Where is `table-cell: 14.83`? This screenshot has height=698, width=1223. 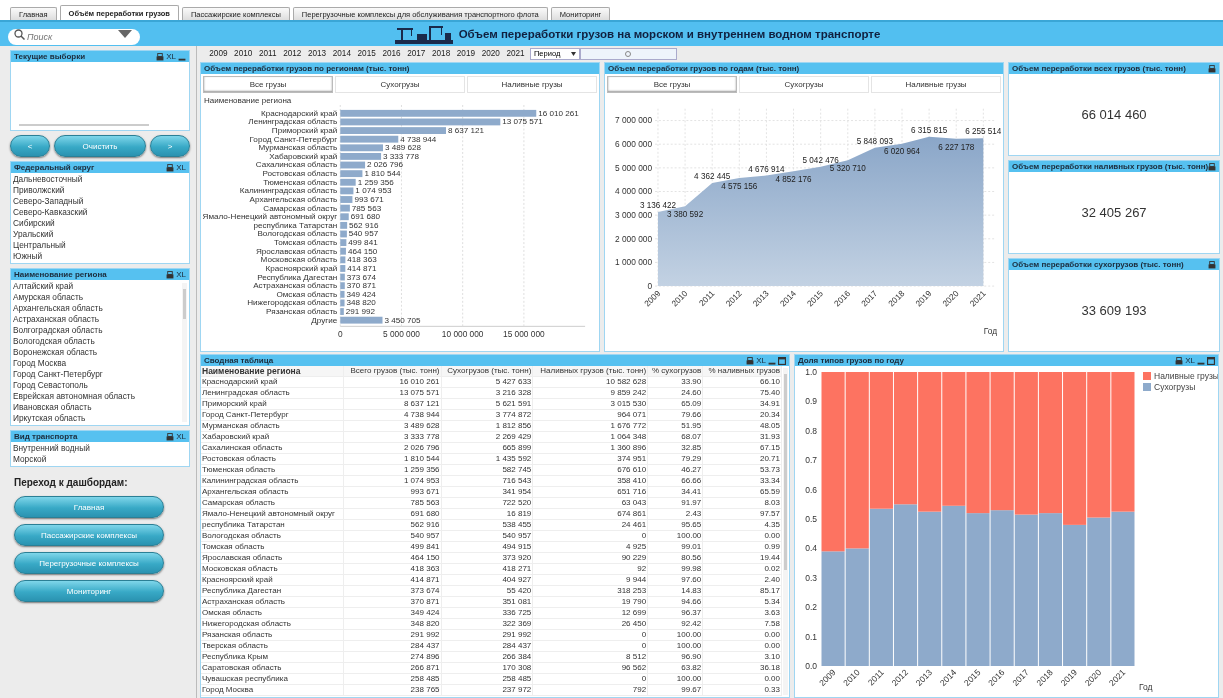
table-cell: 14.83 is located at coordinates (675, 591).